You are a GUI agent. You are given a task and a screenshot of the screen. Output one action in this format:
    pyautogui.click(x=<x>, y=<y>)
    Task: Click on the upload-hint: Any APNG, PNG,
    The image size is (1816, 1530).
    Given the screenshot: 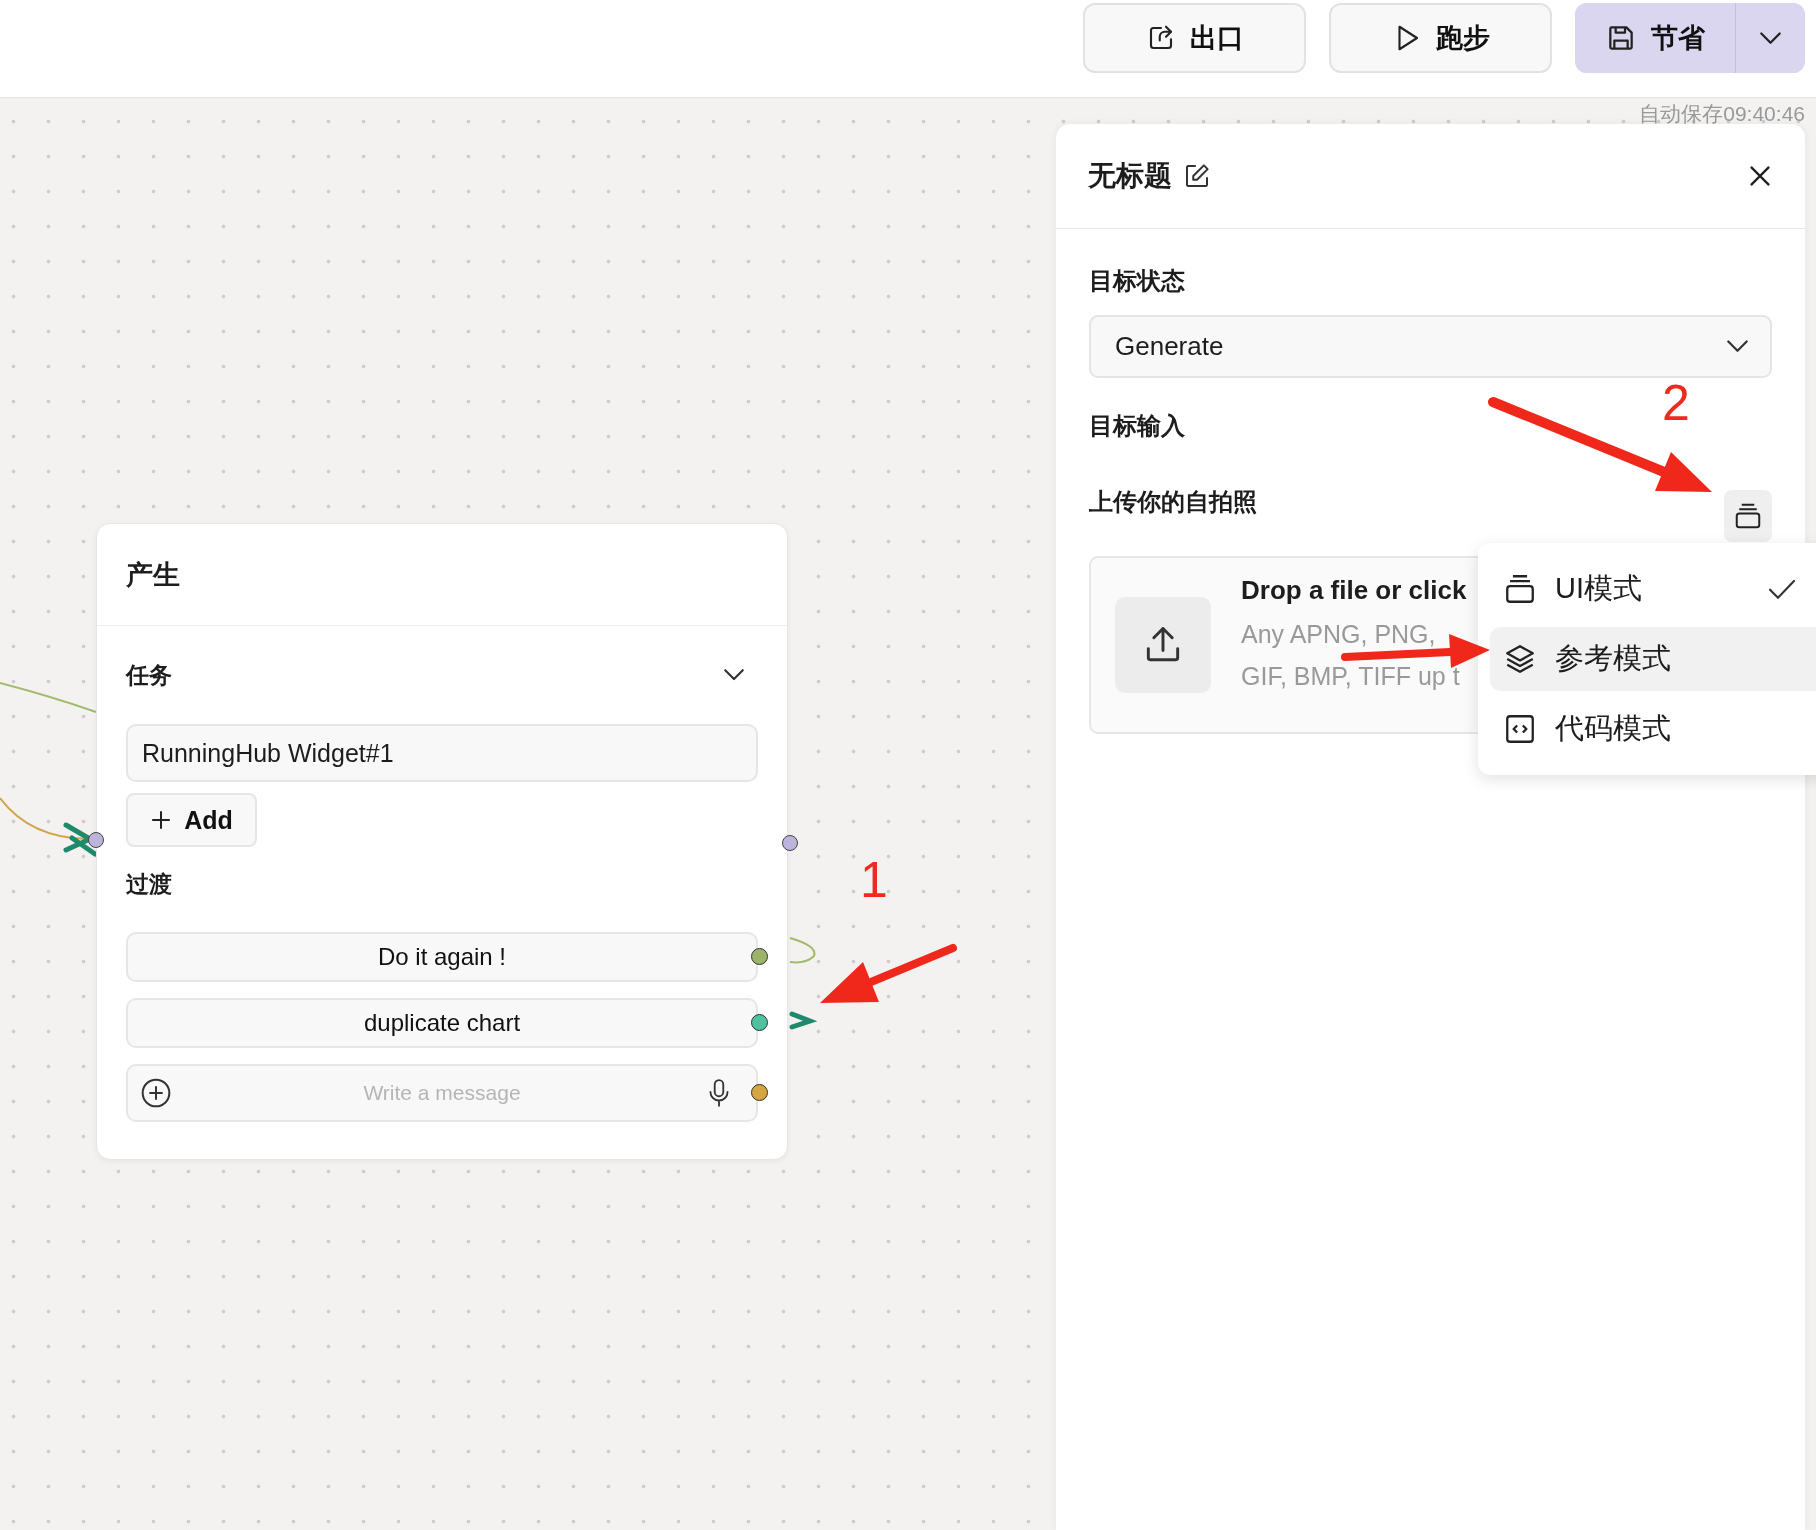 What is the action you would take?
    pyautogui.click(x=1338, y=633)
    